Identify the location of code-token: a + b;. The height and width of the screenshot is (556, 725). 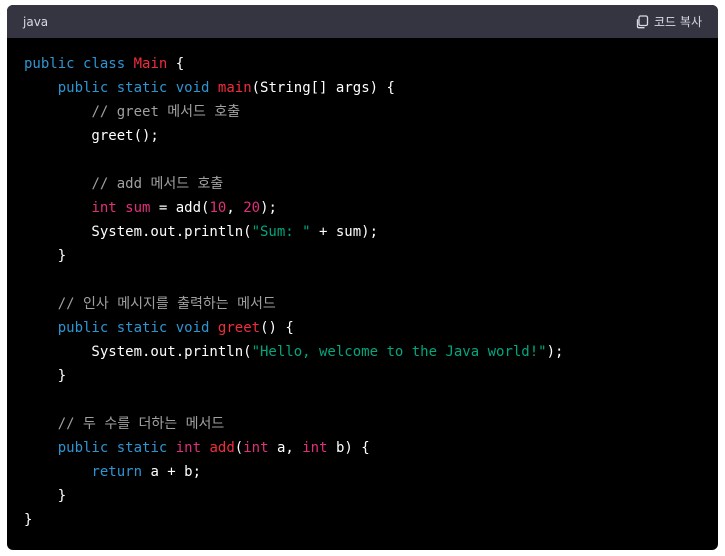
(172, 472).